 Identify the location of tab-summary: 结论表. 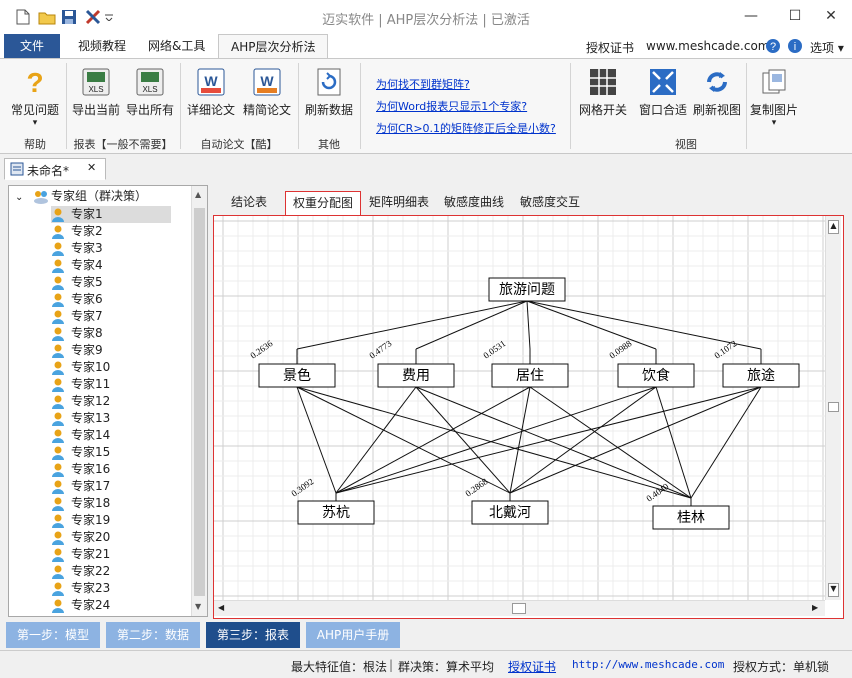
(249, 203).